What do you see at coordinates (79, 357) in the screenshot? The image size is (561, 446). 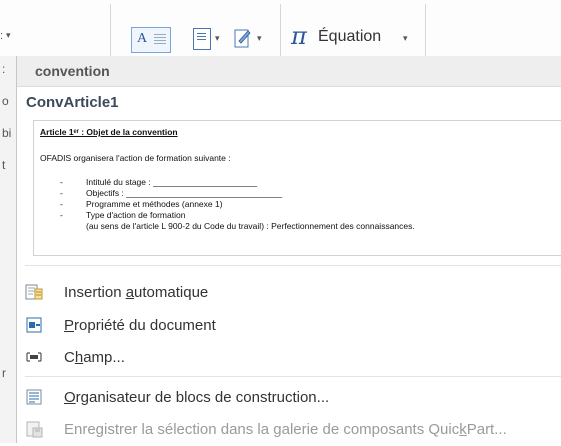 I see `field-accelerator: h` at bounding box center [79, 357].